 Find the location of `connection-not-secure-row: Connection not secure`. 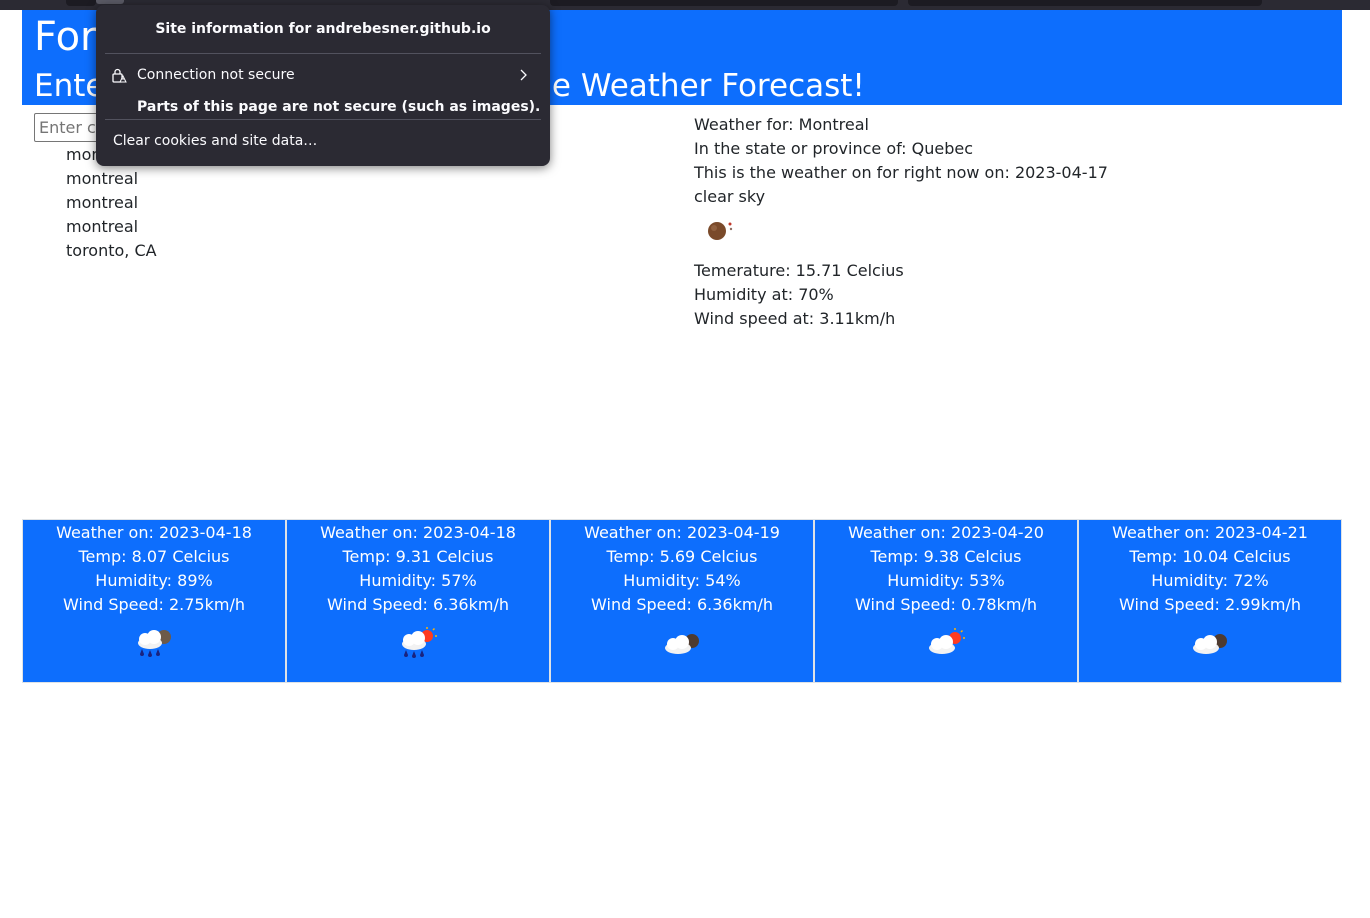

connection-not-secure-row: Connection not secure is located at coordinates (323, 75).